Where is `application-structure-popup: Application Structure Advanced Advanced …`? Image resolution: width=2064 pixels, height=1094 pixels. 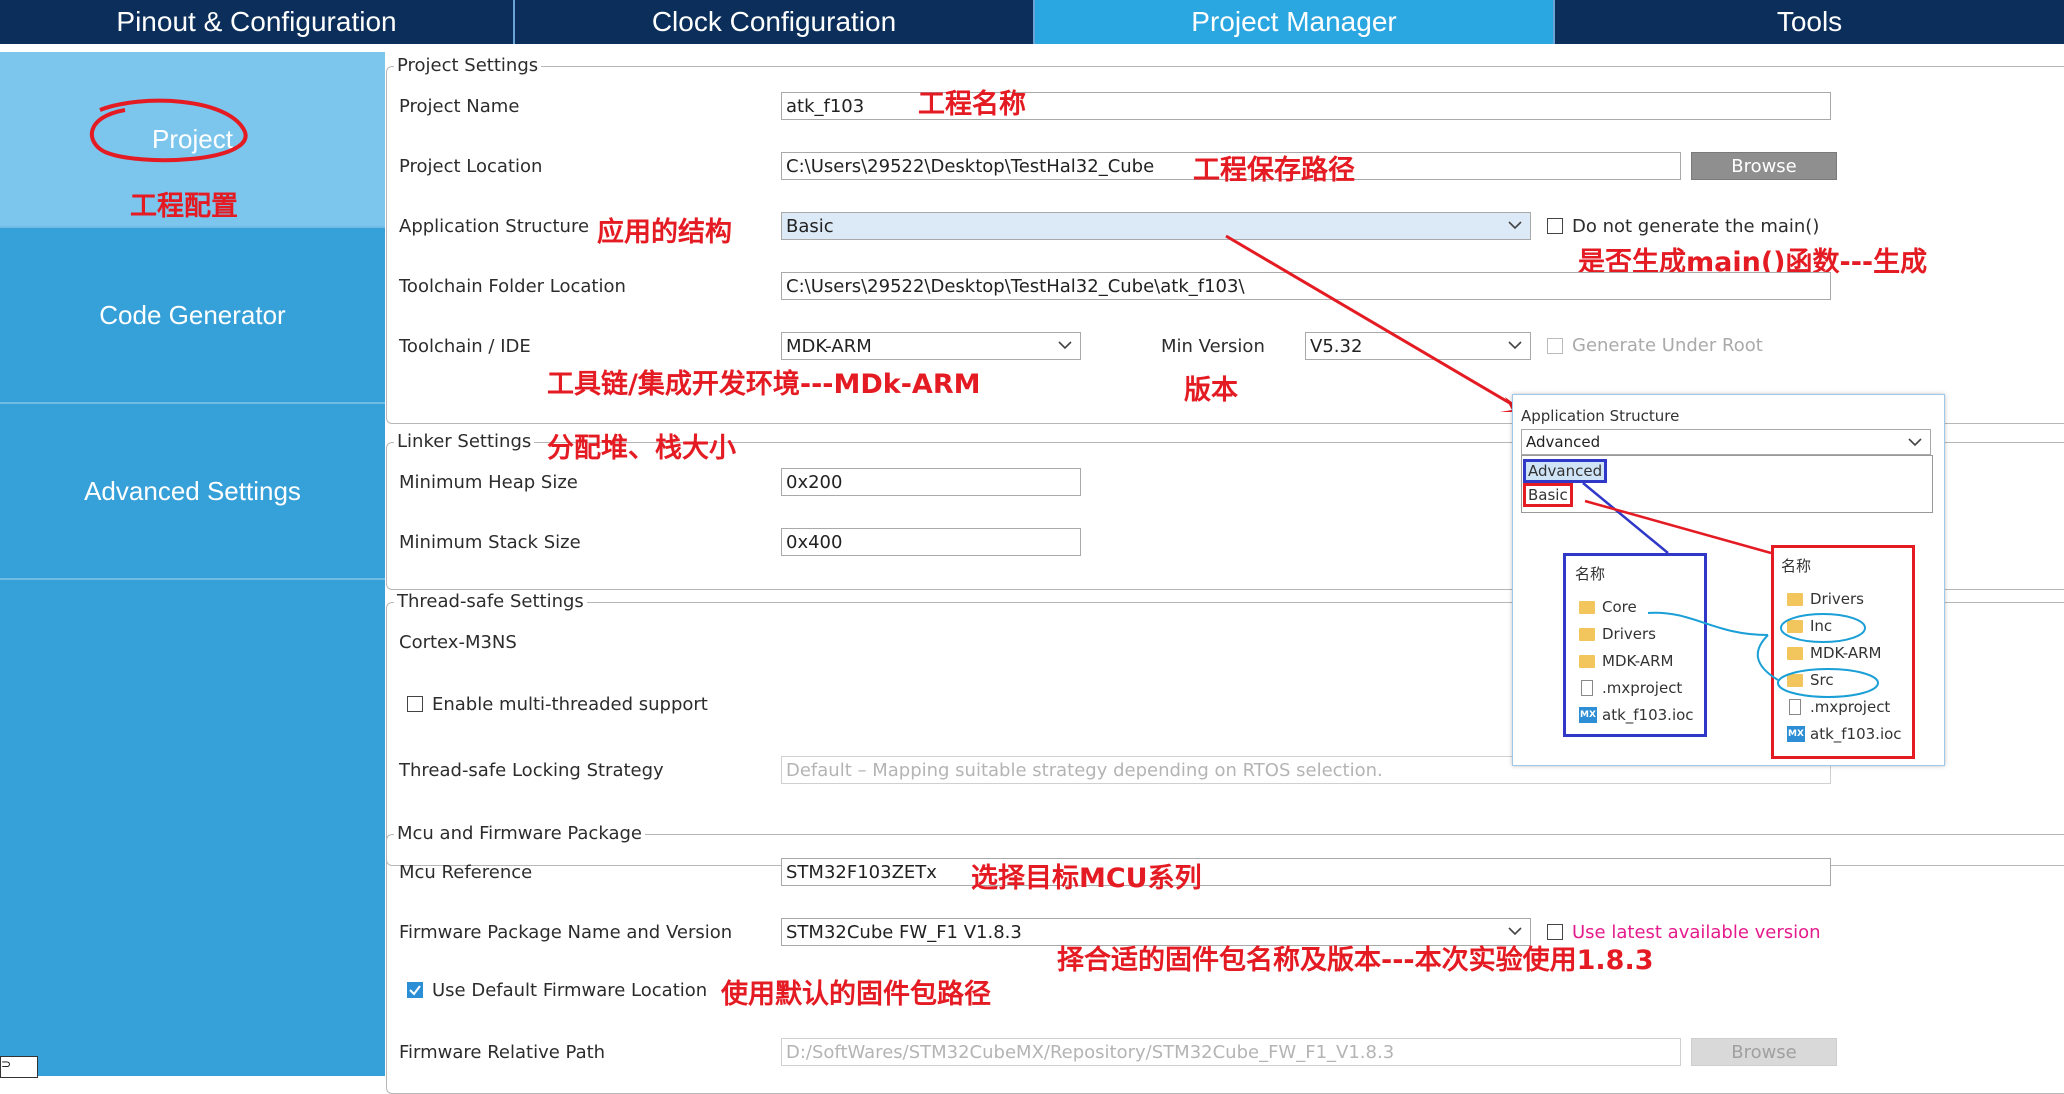 application-structure-popup: Application Structure Advanced Advanced … is located at coordinates (1728, 580).